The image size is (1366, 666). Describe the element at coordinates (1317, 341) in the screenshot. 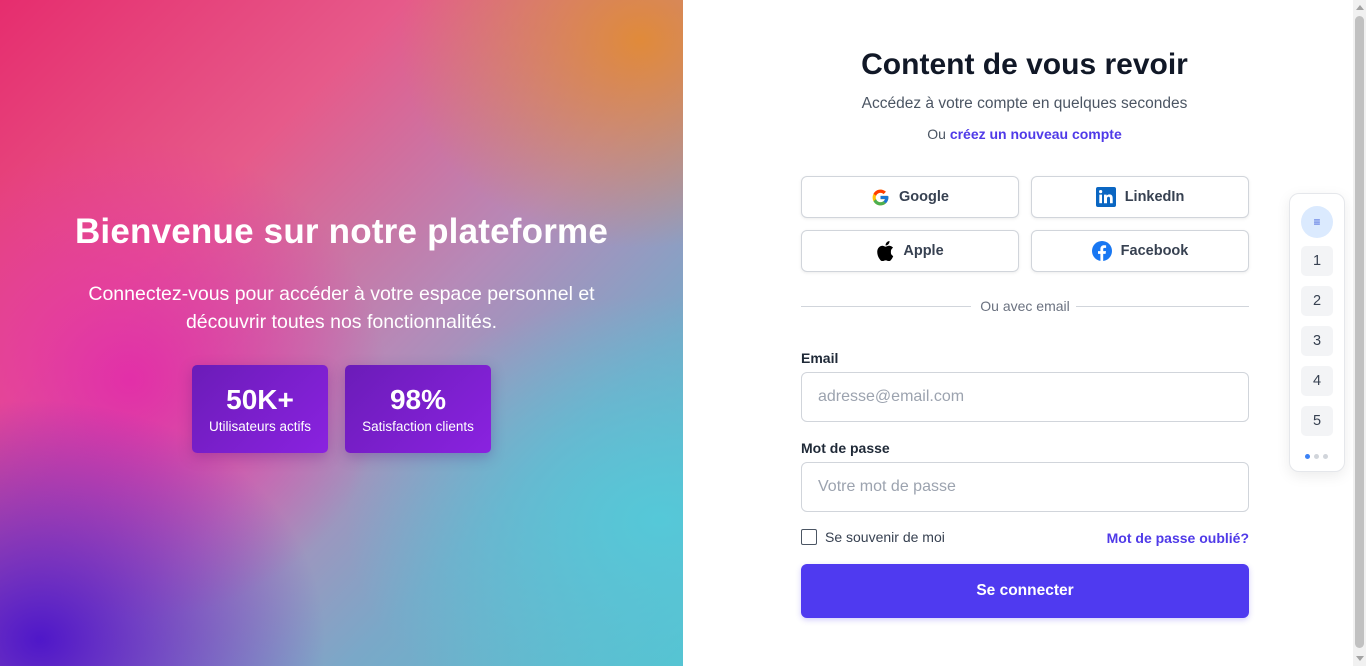

I see `nav-item-3: 3` at that location.